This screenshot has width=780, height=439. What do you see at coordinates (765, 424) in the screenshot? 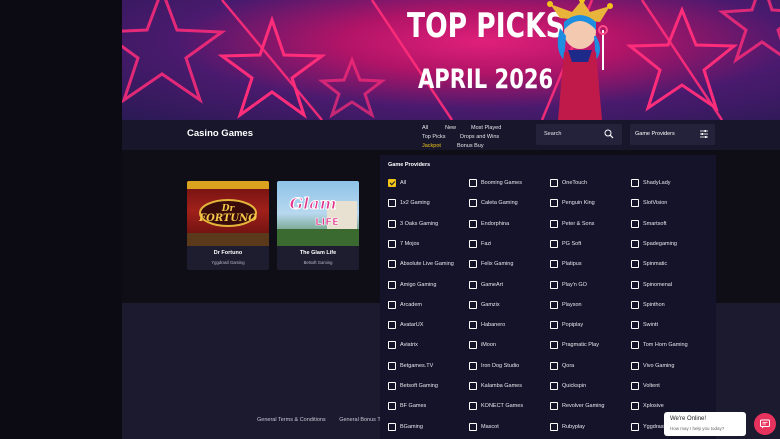
I see `chat-launcher-button` at bounding box center [765, 424].